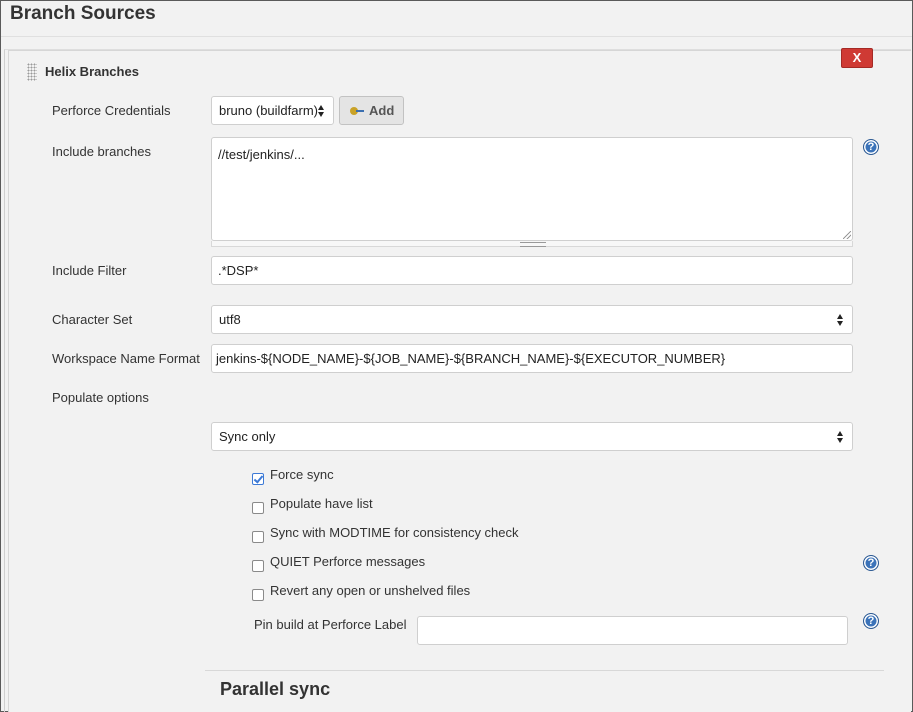  Describe the element at coordinates (348, 561) in the screenshot. I see `quiet-messages-label: QUIET Perforce messages` at that location.